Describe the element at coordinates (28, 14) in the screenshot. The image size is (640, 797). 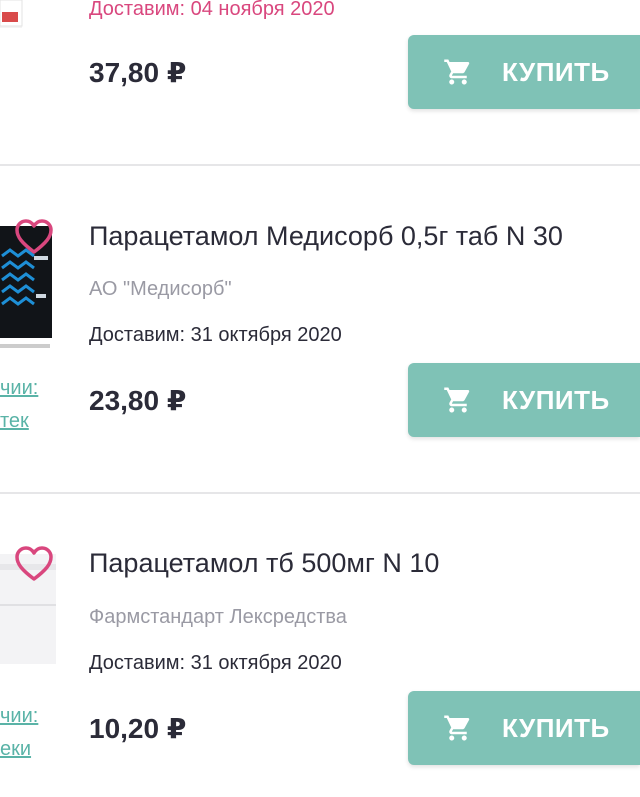
I see `product-image` at that location.